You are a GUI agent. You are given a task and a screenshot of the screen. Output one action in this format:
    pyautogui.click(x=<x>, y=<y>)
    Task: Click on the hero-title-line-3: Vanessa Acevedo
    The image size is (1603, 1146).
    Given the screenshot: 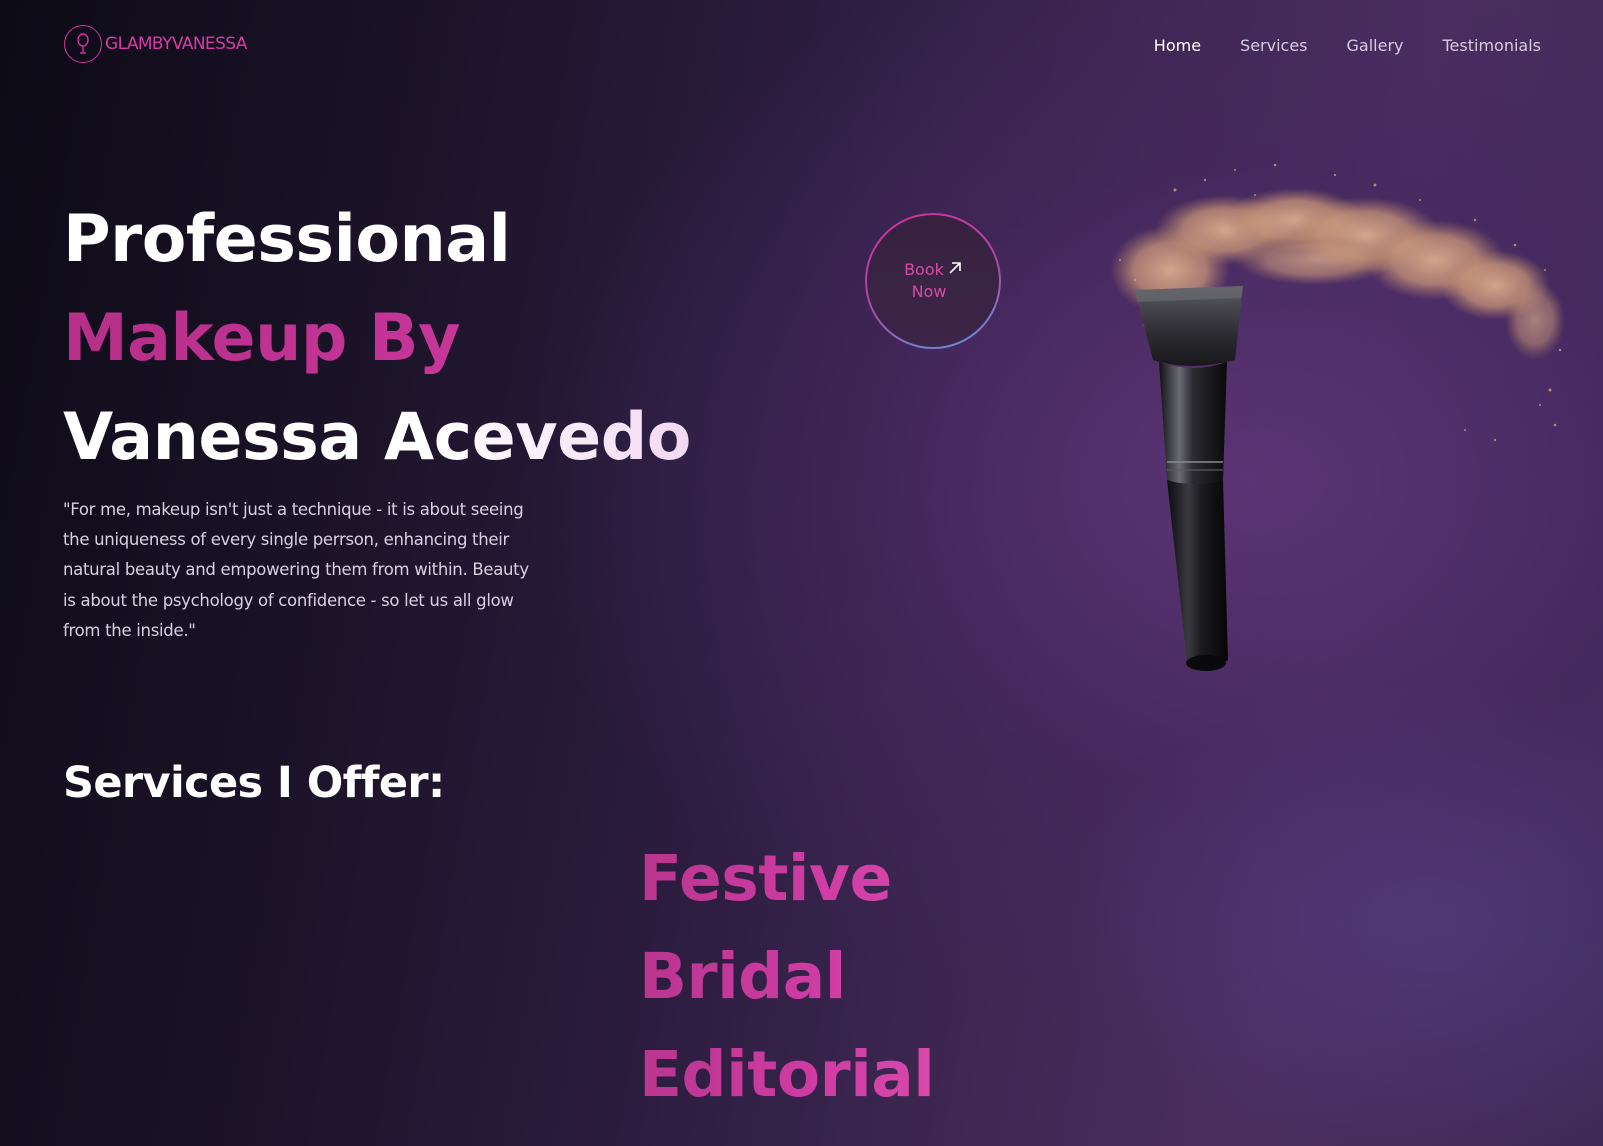 What is the action you would take?
    pyautogui.click(x=377, y=437)
    